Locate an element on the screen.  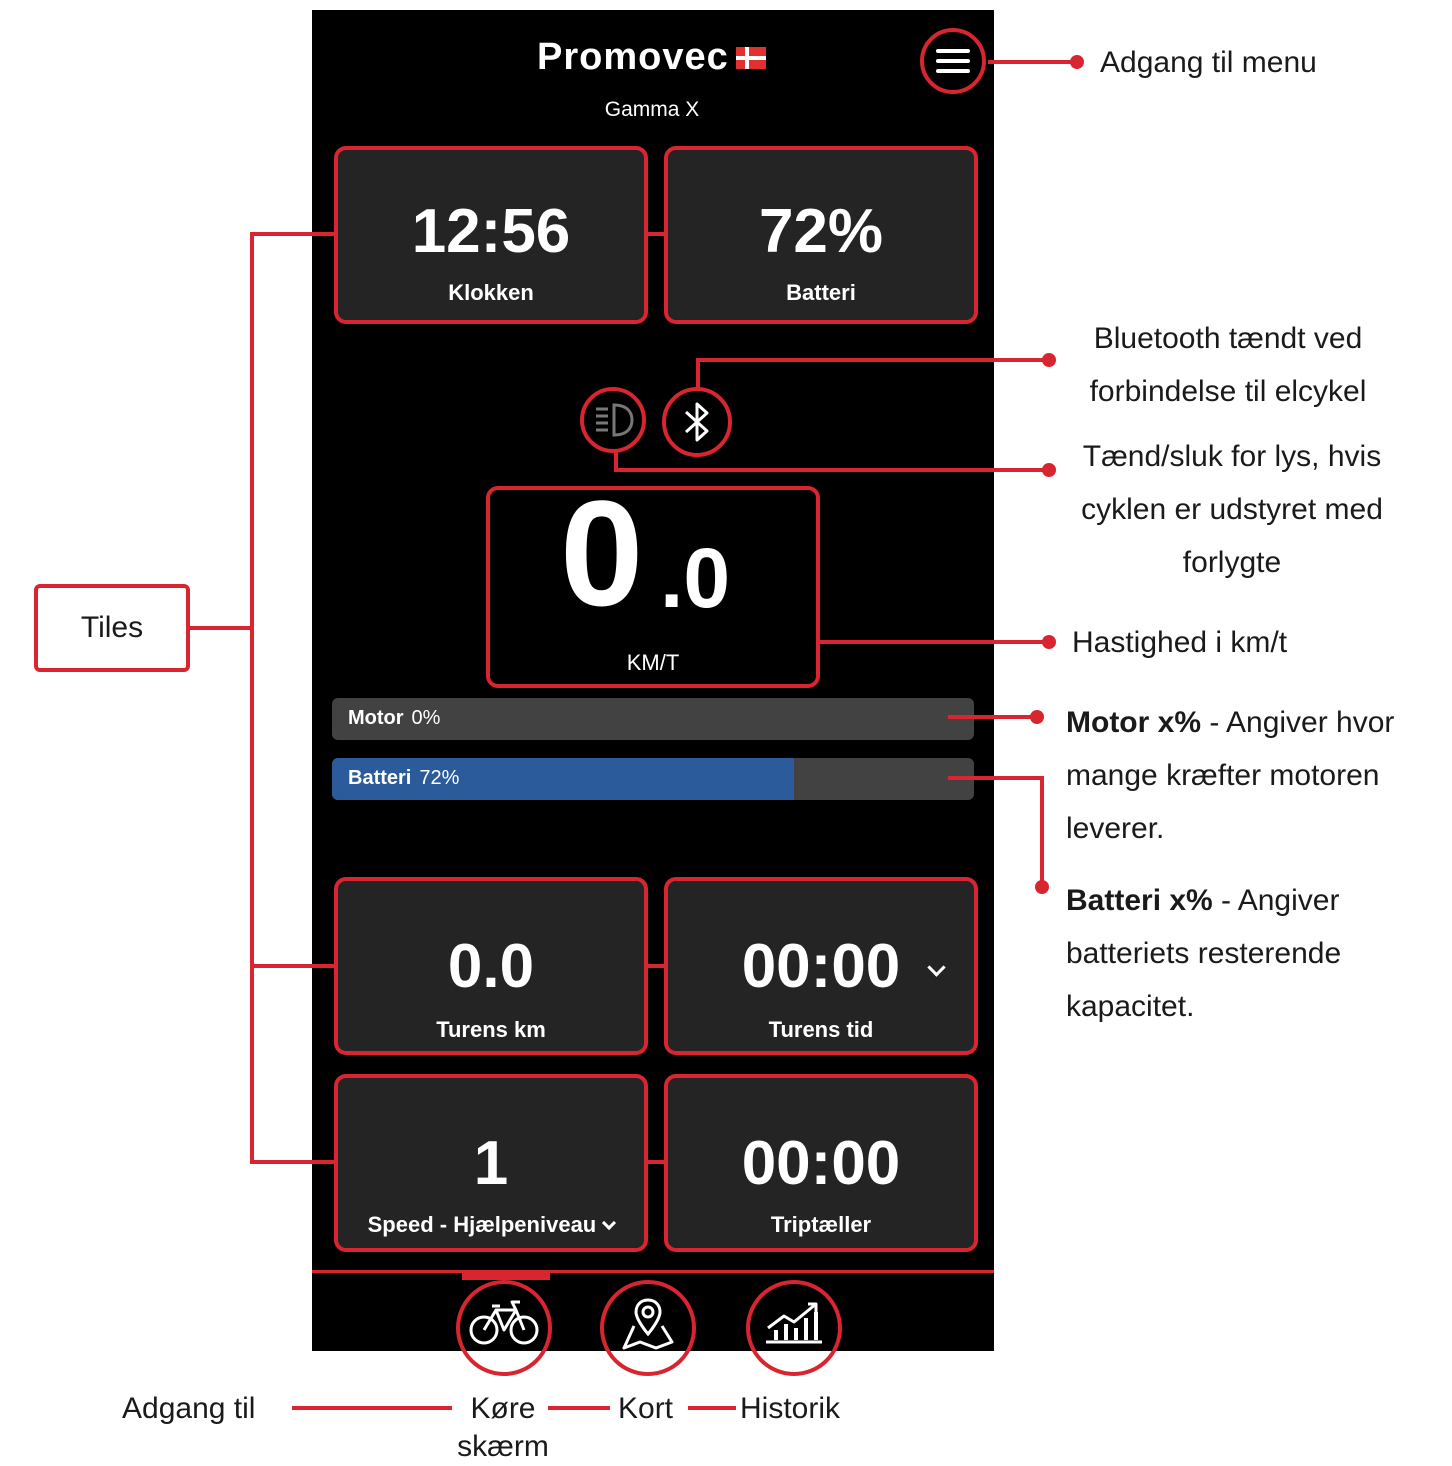
tiles-bracket is located at coordinates (252, 698).